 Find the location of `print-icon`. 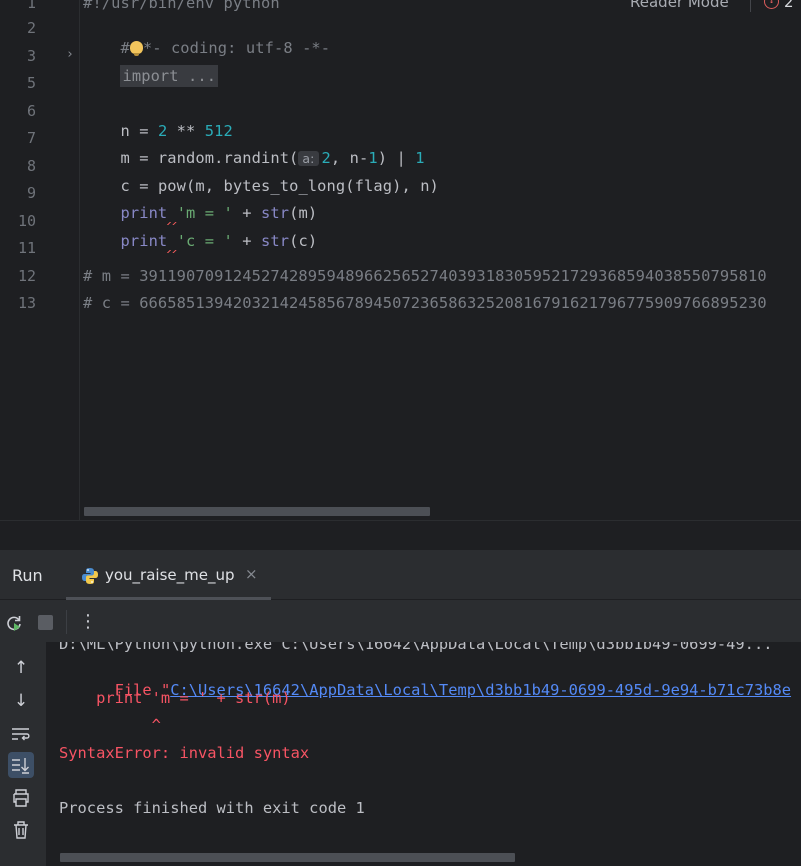

print-icon is located at coordinates (21, 798).